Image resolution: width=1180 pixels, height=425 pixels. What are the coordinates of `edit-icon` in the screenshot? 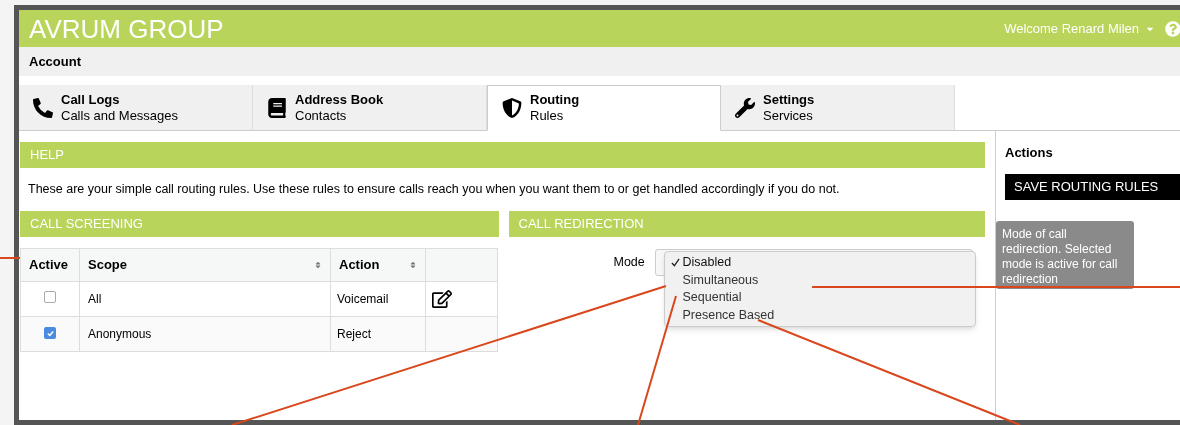 It's located at (442, 298).